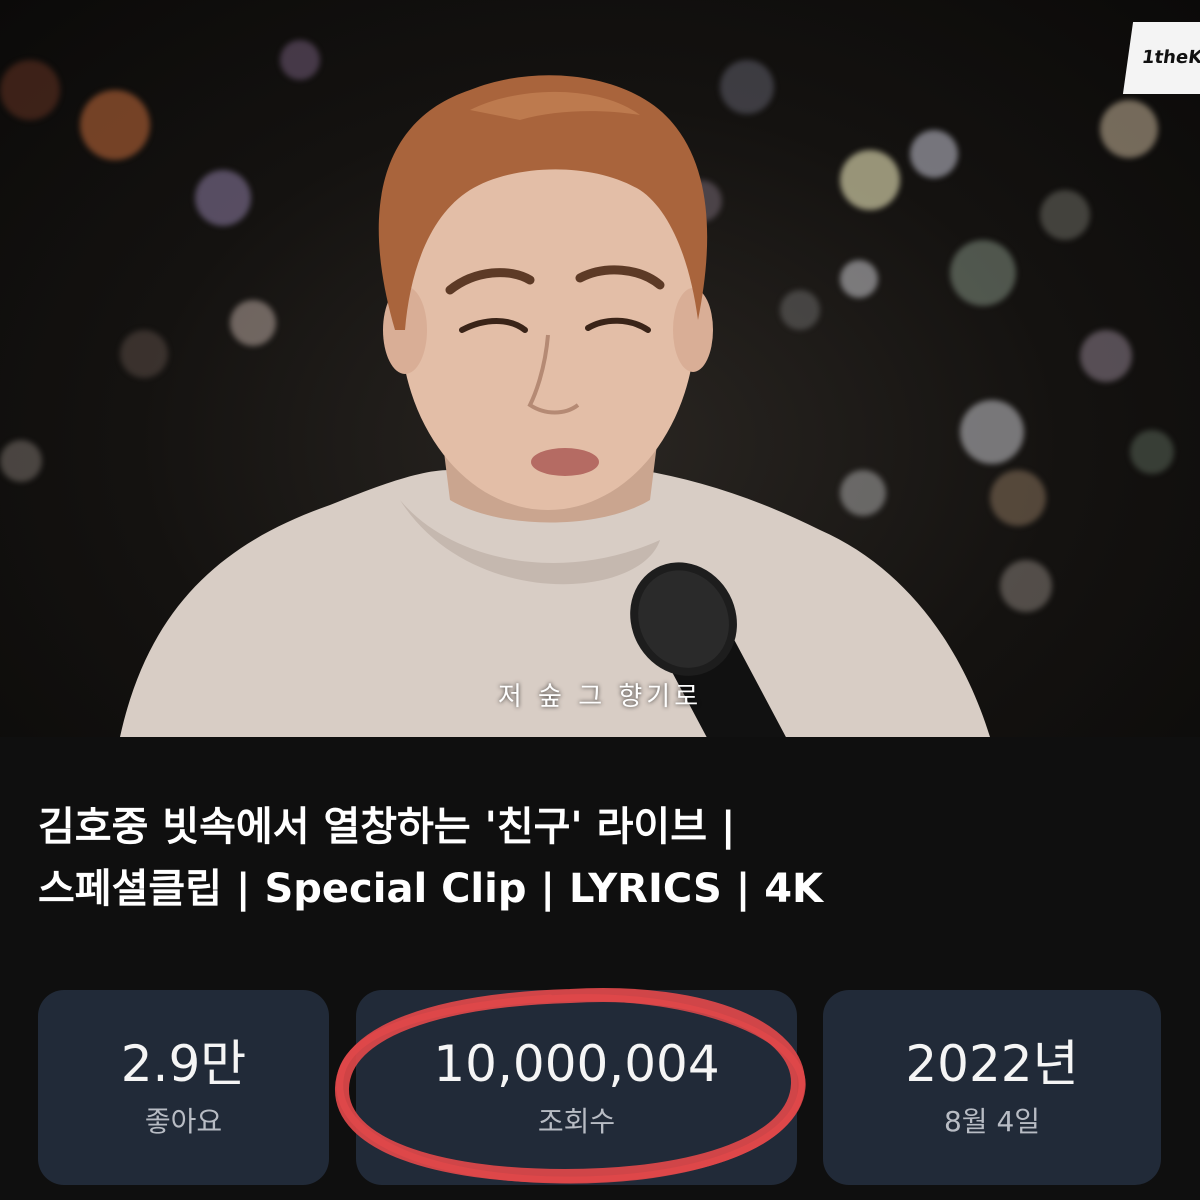 This screenshot has height=1200, width=1200. I want to click on video-subtitle: 저 숲 그 향기로, so click(600, 697).